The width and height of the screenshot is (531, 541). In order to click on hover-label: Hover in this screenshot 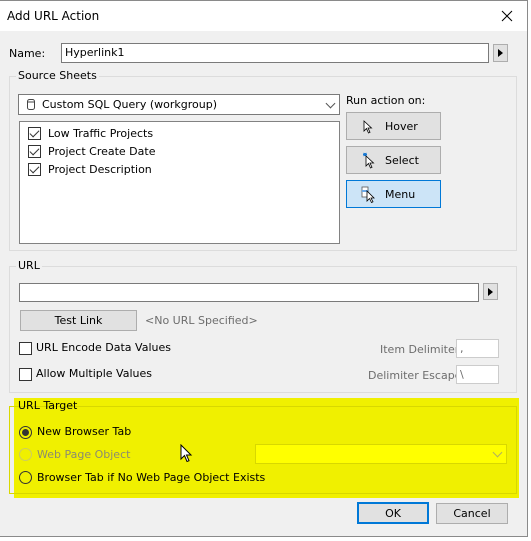, I will do `click(401, 126)`.